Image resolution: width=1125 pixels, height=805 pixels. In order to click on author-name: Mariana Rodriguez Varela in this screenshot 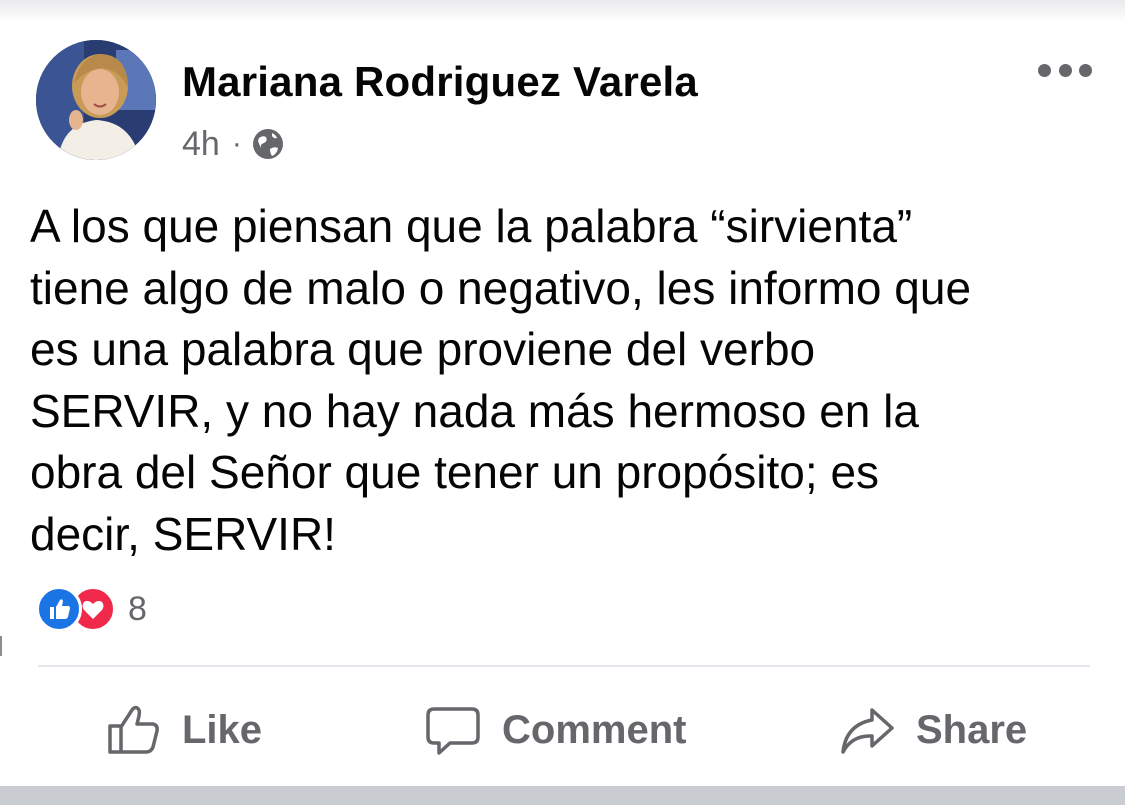, I will do `click(440, 82)`.